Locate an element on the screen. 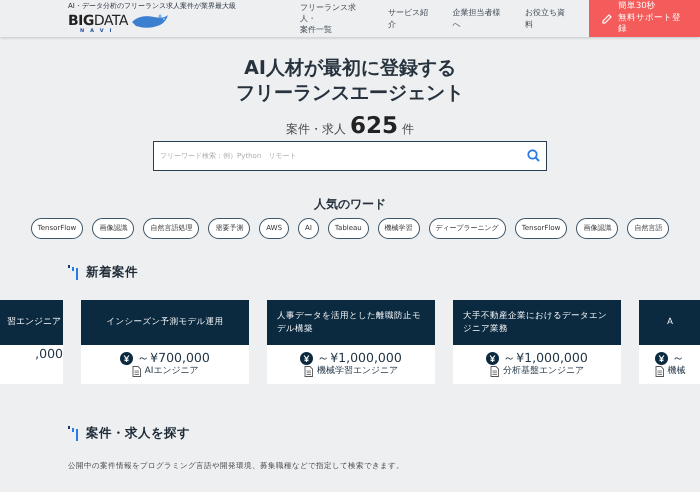  nav-link: サービス紹介 is located at coordinates (411, 18).